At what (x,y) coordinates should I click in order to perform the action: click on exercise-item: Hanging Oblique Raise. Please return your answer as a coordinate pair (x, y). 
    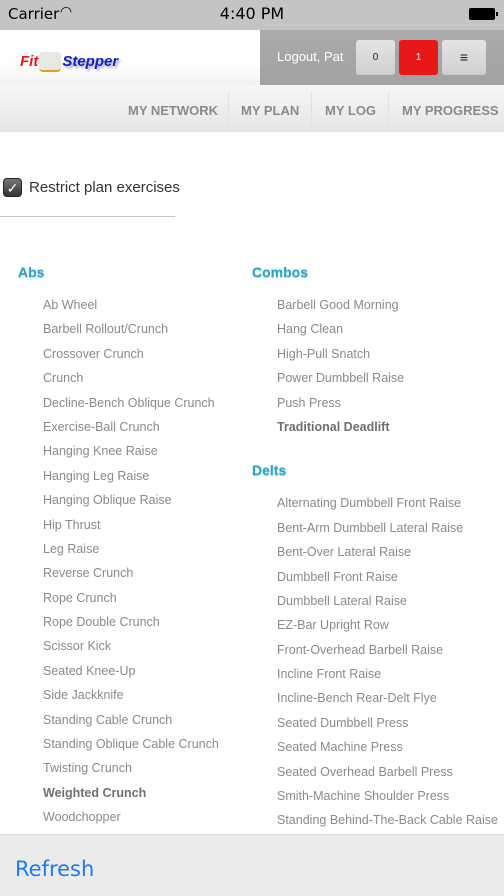
    Looking at the image, I should click on (118, 500).